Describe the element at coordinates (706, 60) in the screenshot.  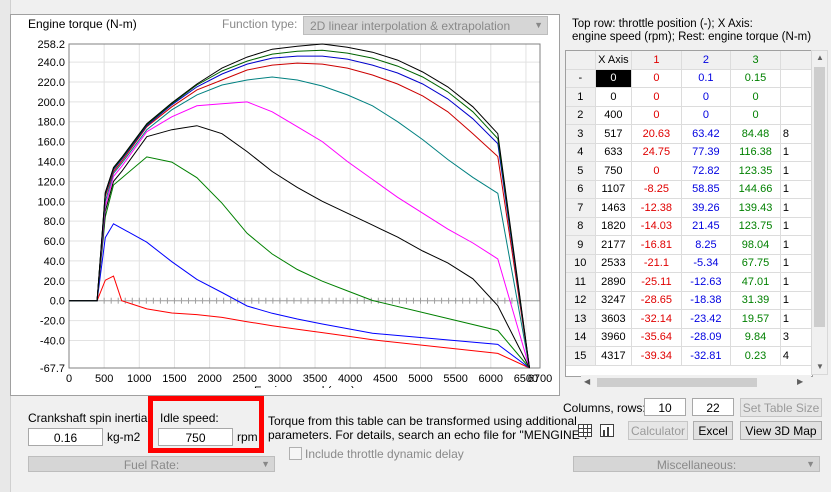
I see `column-header: 2` at that location.